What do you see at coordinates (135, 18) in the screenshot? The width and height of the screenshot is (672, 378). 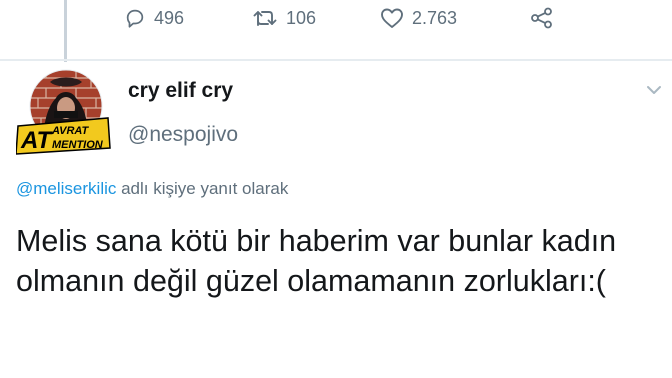 I see `reply-icon` at bounding box center [135, 18].